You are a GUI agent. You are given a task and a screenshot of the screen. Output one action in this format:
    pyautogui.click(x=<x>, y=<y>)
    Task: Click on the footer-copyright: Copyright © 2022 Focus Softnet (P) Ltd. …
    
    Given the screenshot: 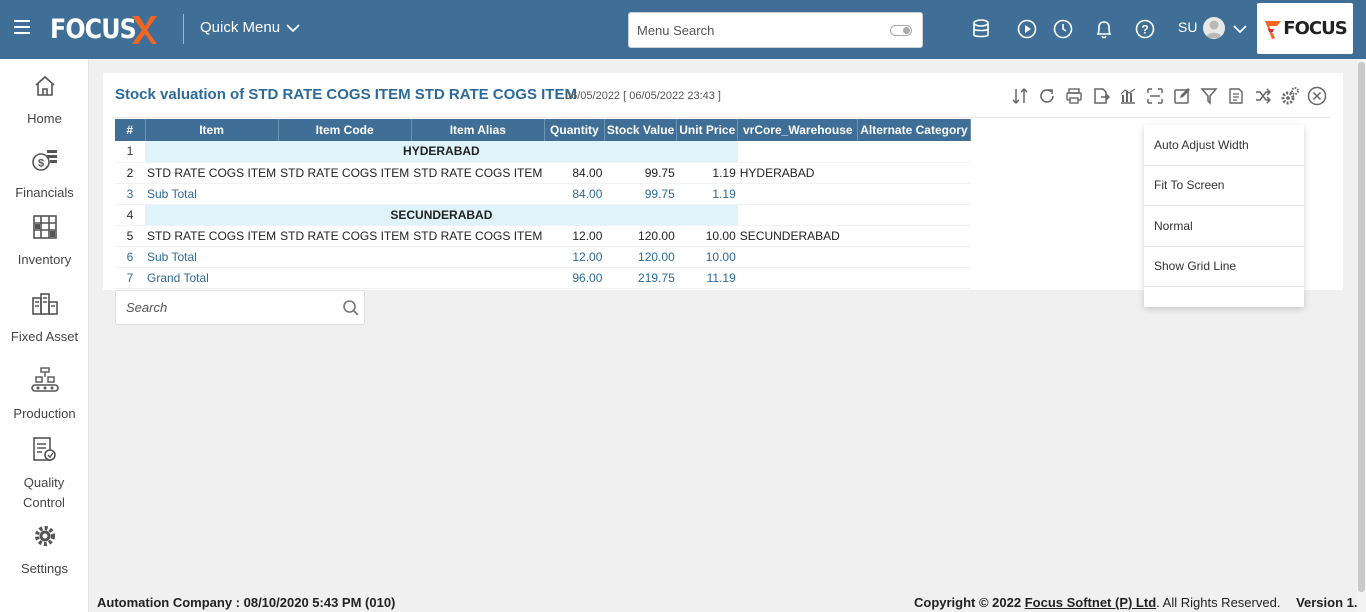 What is the action you would take?
    pyautogui.click(x=1139, y=602)
    